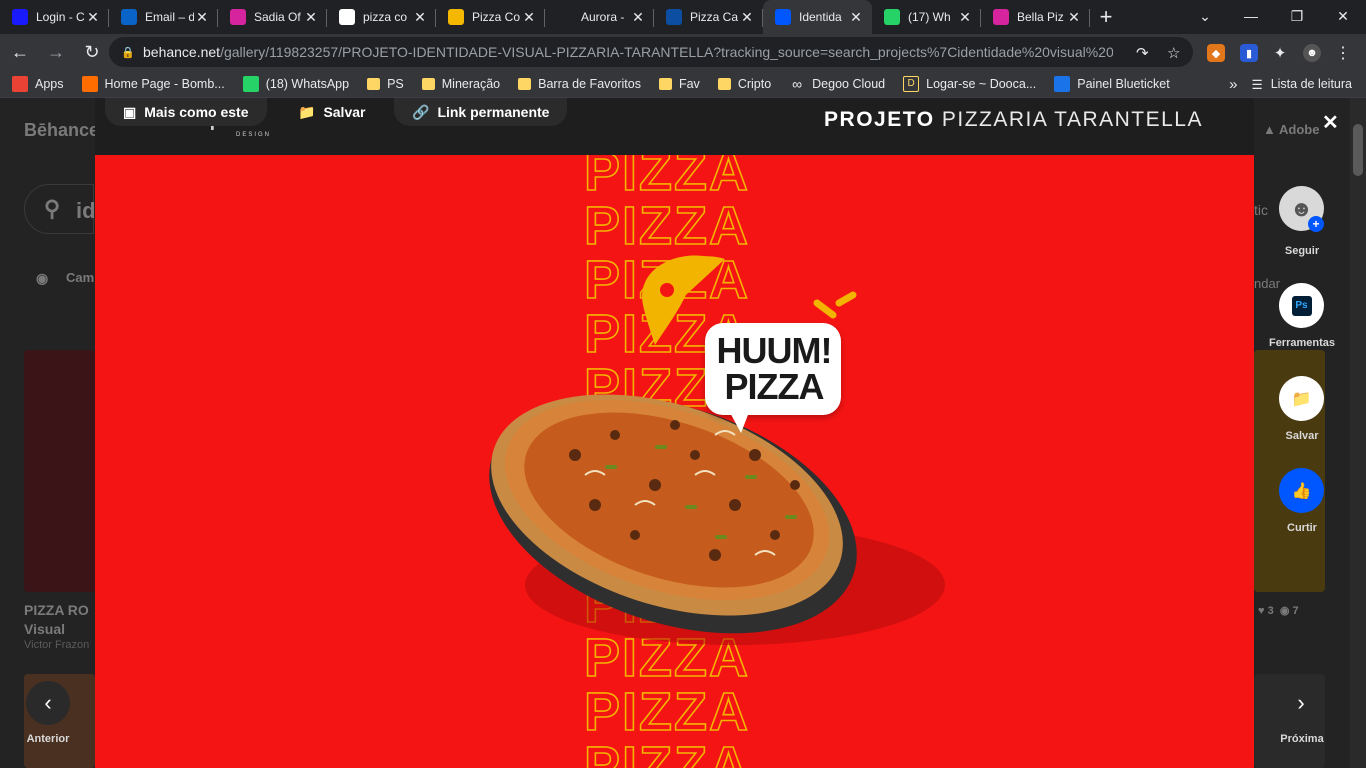 The image size is (1366, 768). What do you see at coordinates (911, 83) in the screenshot?
I see `dooca-icon: D` at bounding box center [911, 83].